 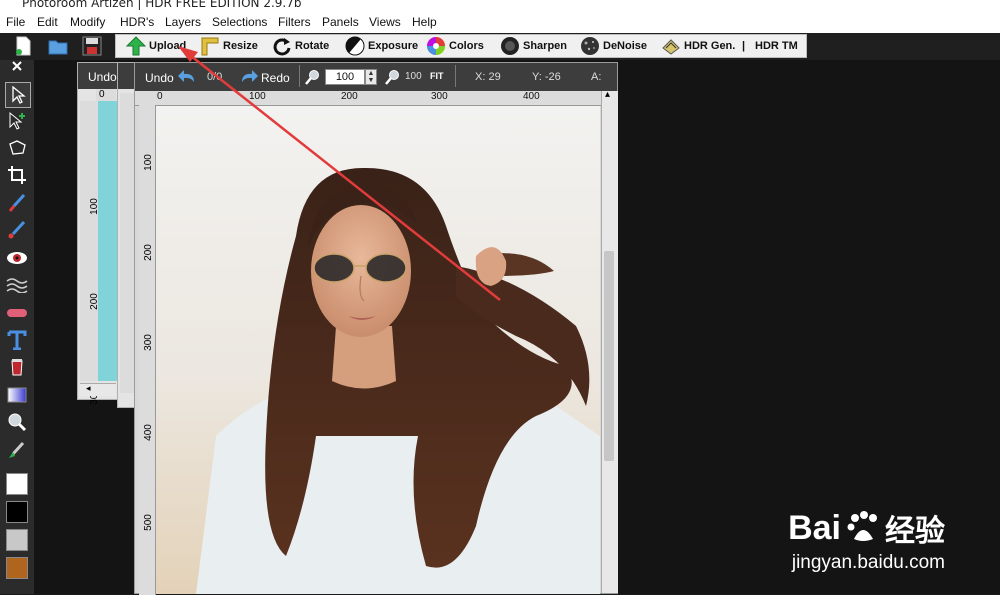 I want to click on vruler-400: 400, so click(x=148, y=432).